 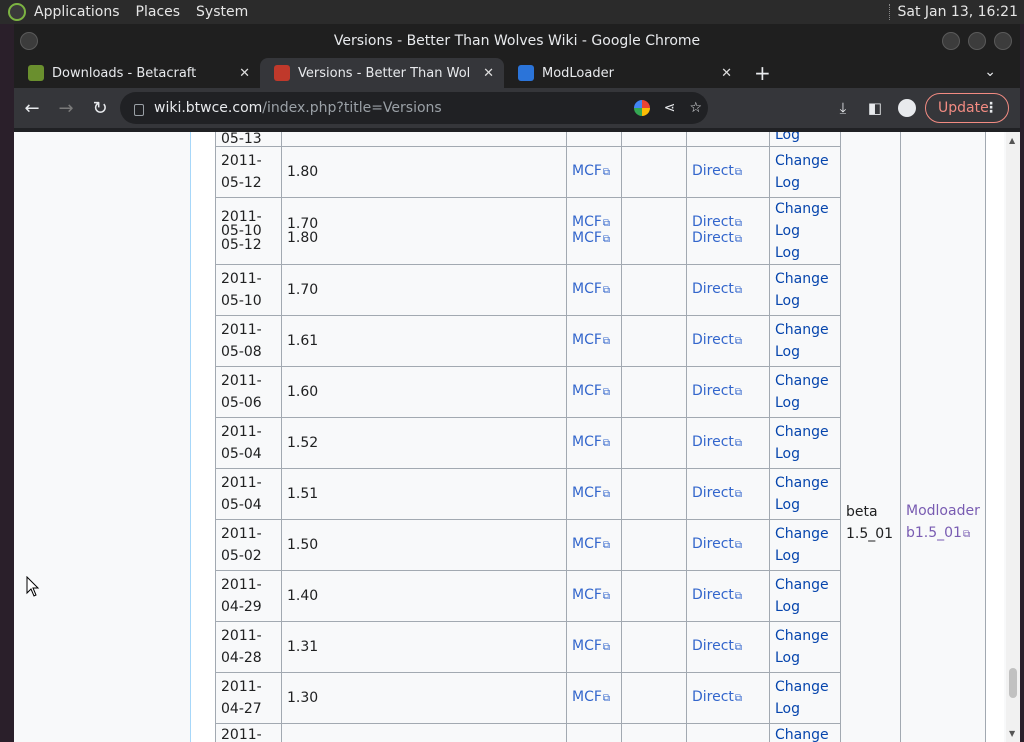 I want to click on minimize-icon, so click(x=951, y=41).